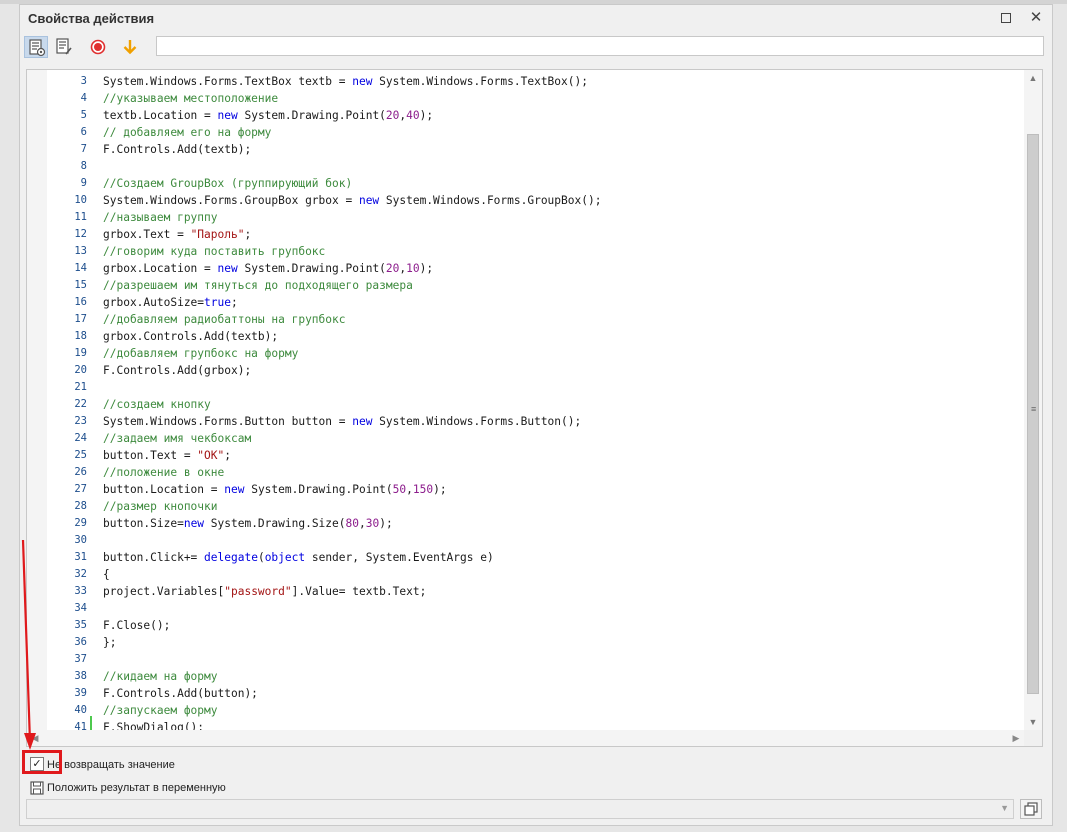 Image resolution: width=1067 pixels, height=832 pixels. Describe the element at coordinates (1033, 414) in the screenshot. I see `vertical-scroll-thumb: ≡` at that location.